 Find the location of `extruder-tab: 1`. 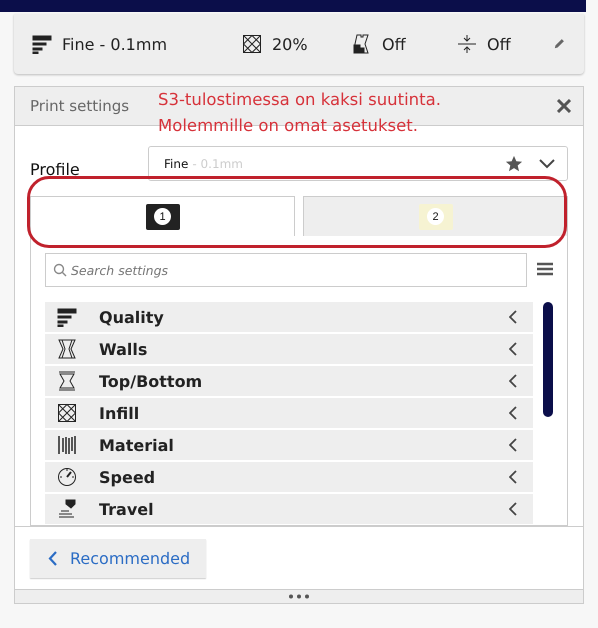

extruder-tab: 1 is located at coordinates (162, 216).